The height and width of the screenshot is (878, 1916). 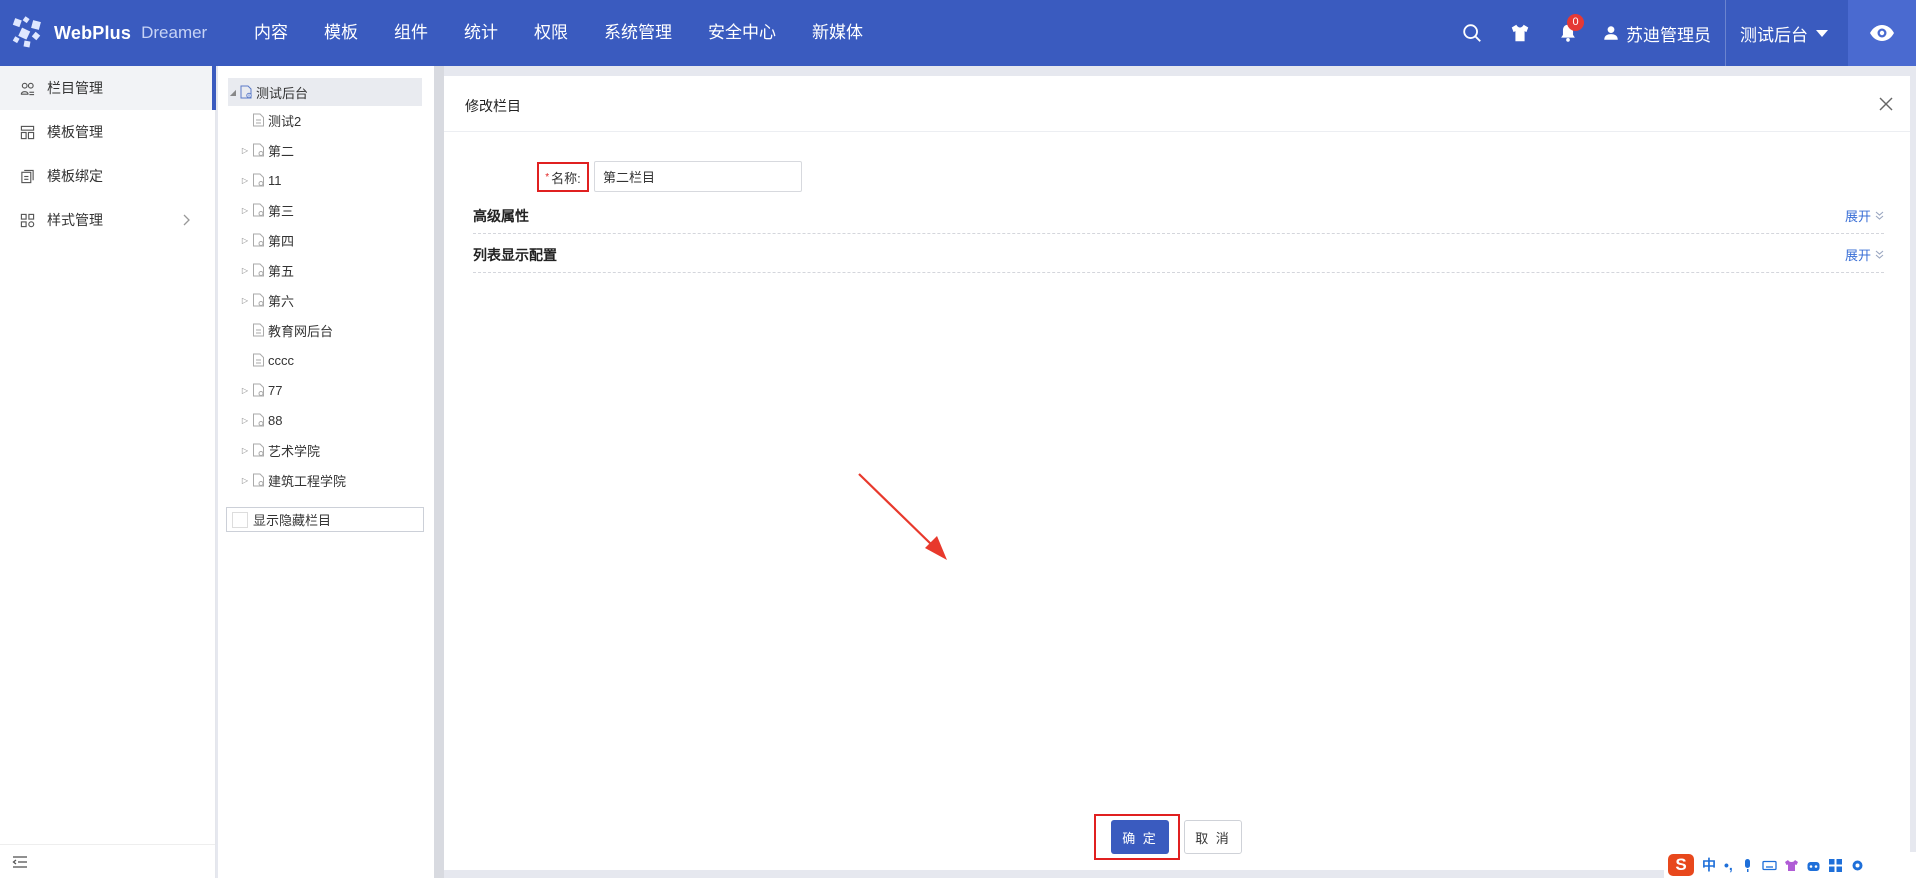 I want to click on nav-component: 组件, so click(x=411, y=33).